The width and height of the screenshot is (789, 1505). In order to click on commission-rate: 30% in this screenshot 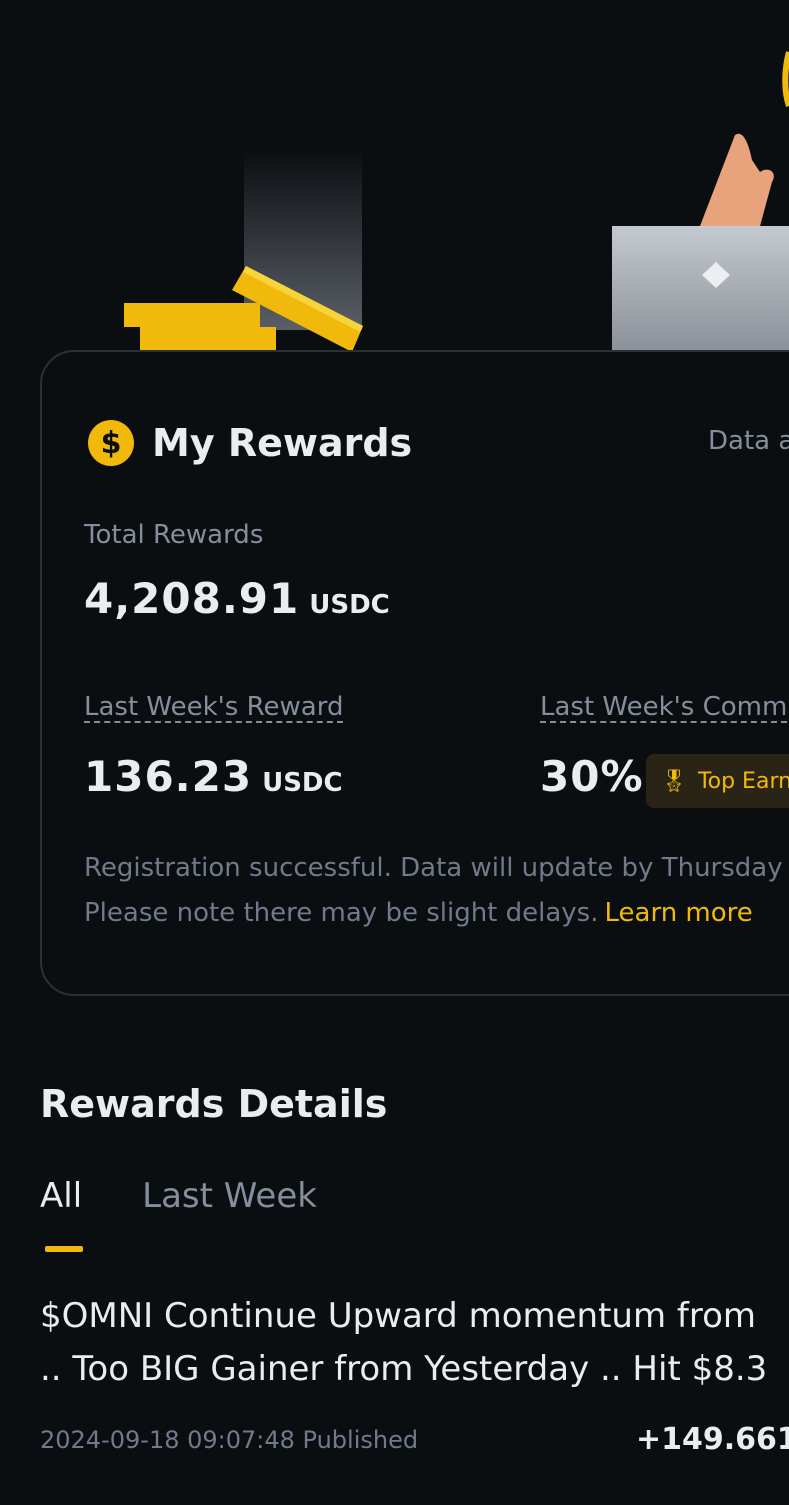, I will do `click(592, 776)`.